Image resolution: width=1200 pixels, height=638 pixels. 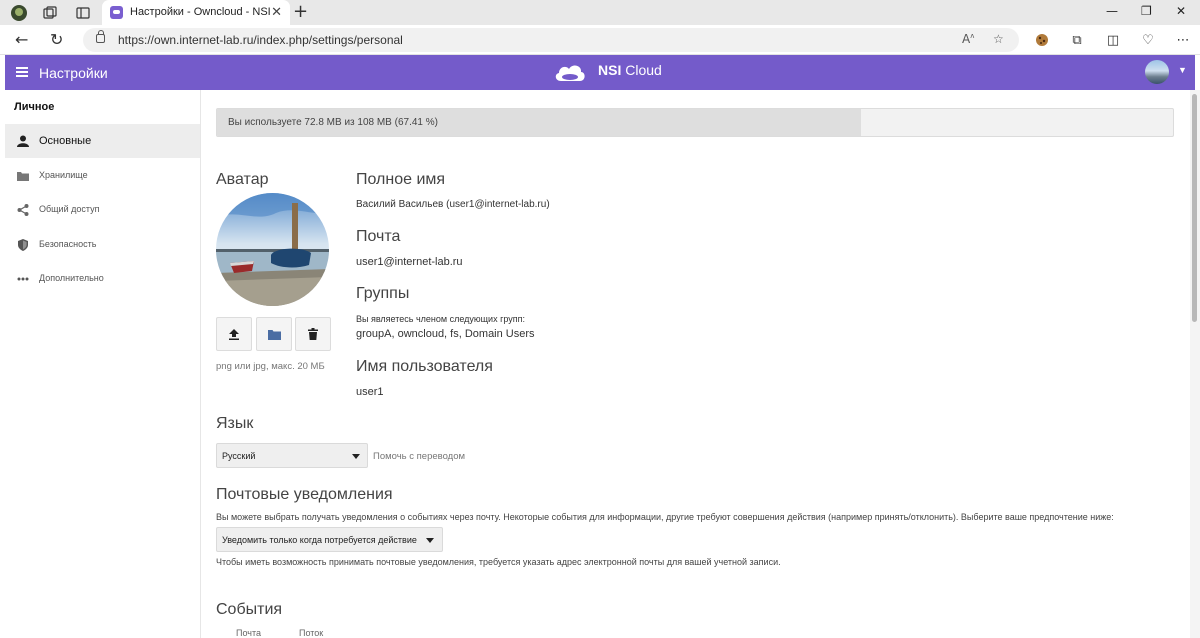 What do you see at coordinates (71, 278) in the screenshot?
I see `sidebar-item-label: Дополнительно` at bounding box center [71, 278].